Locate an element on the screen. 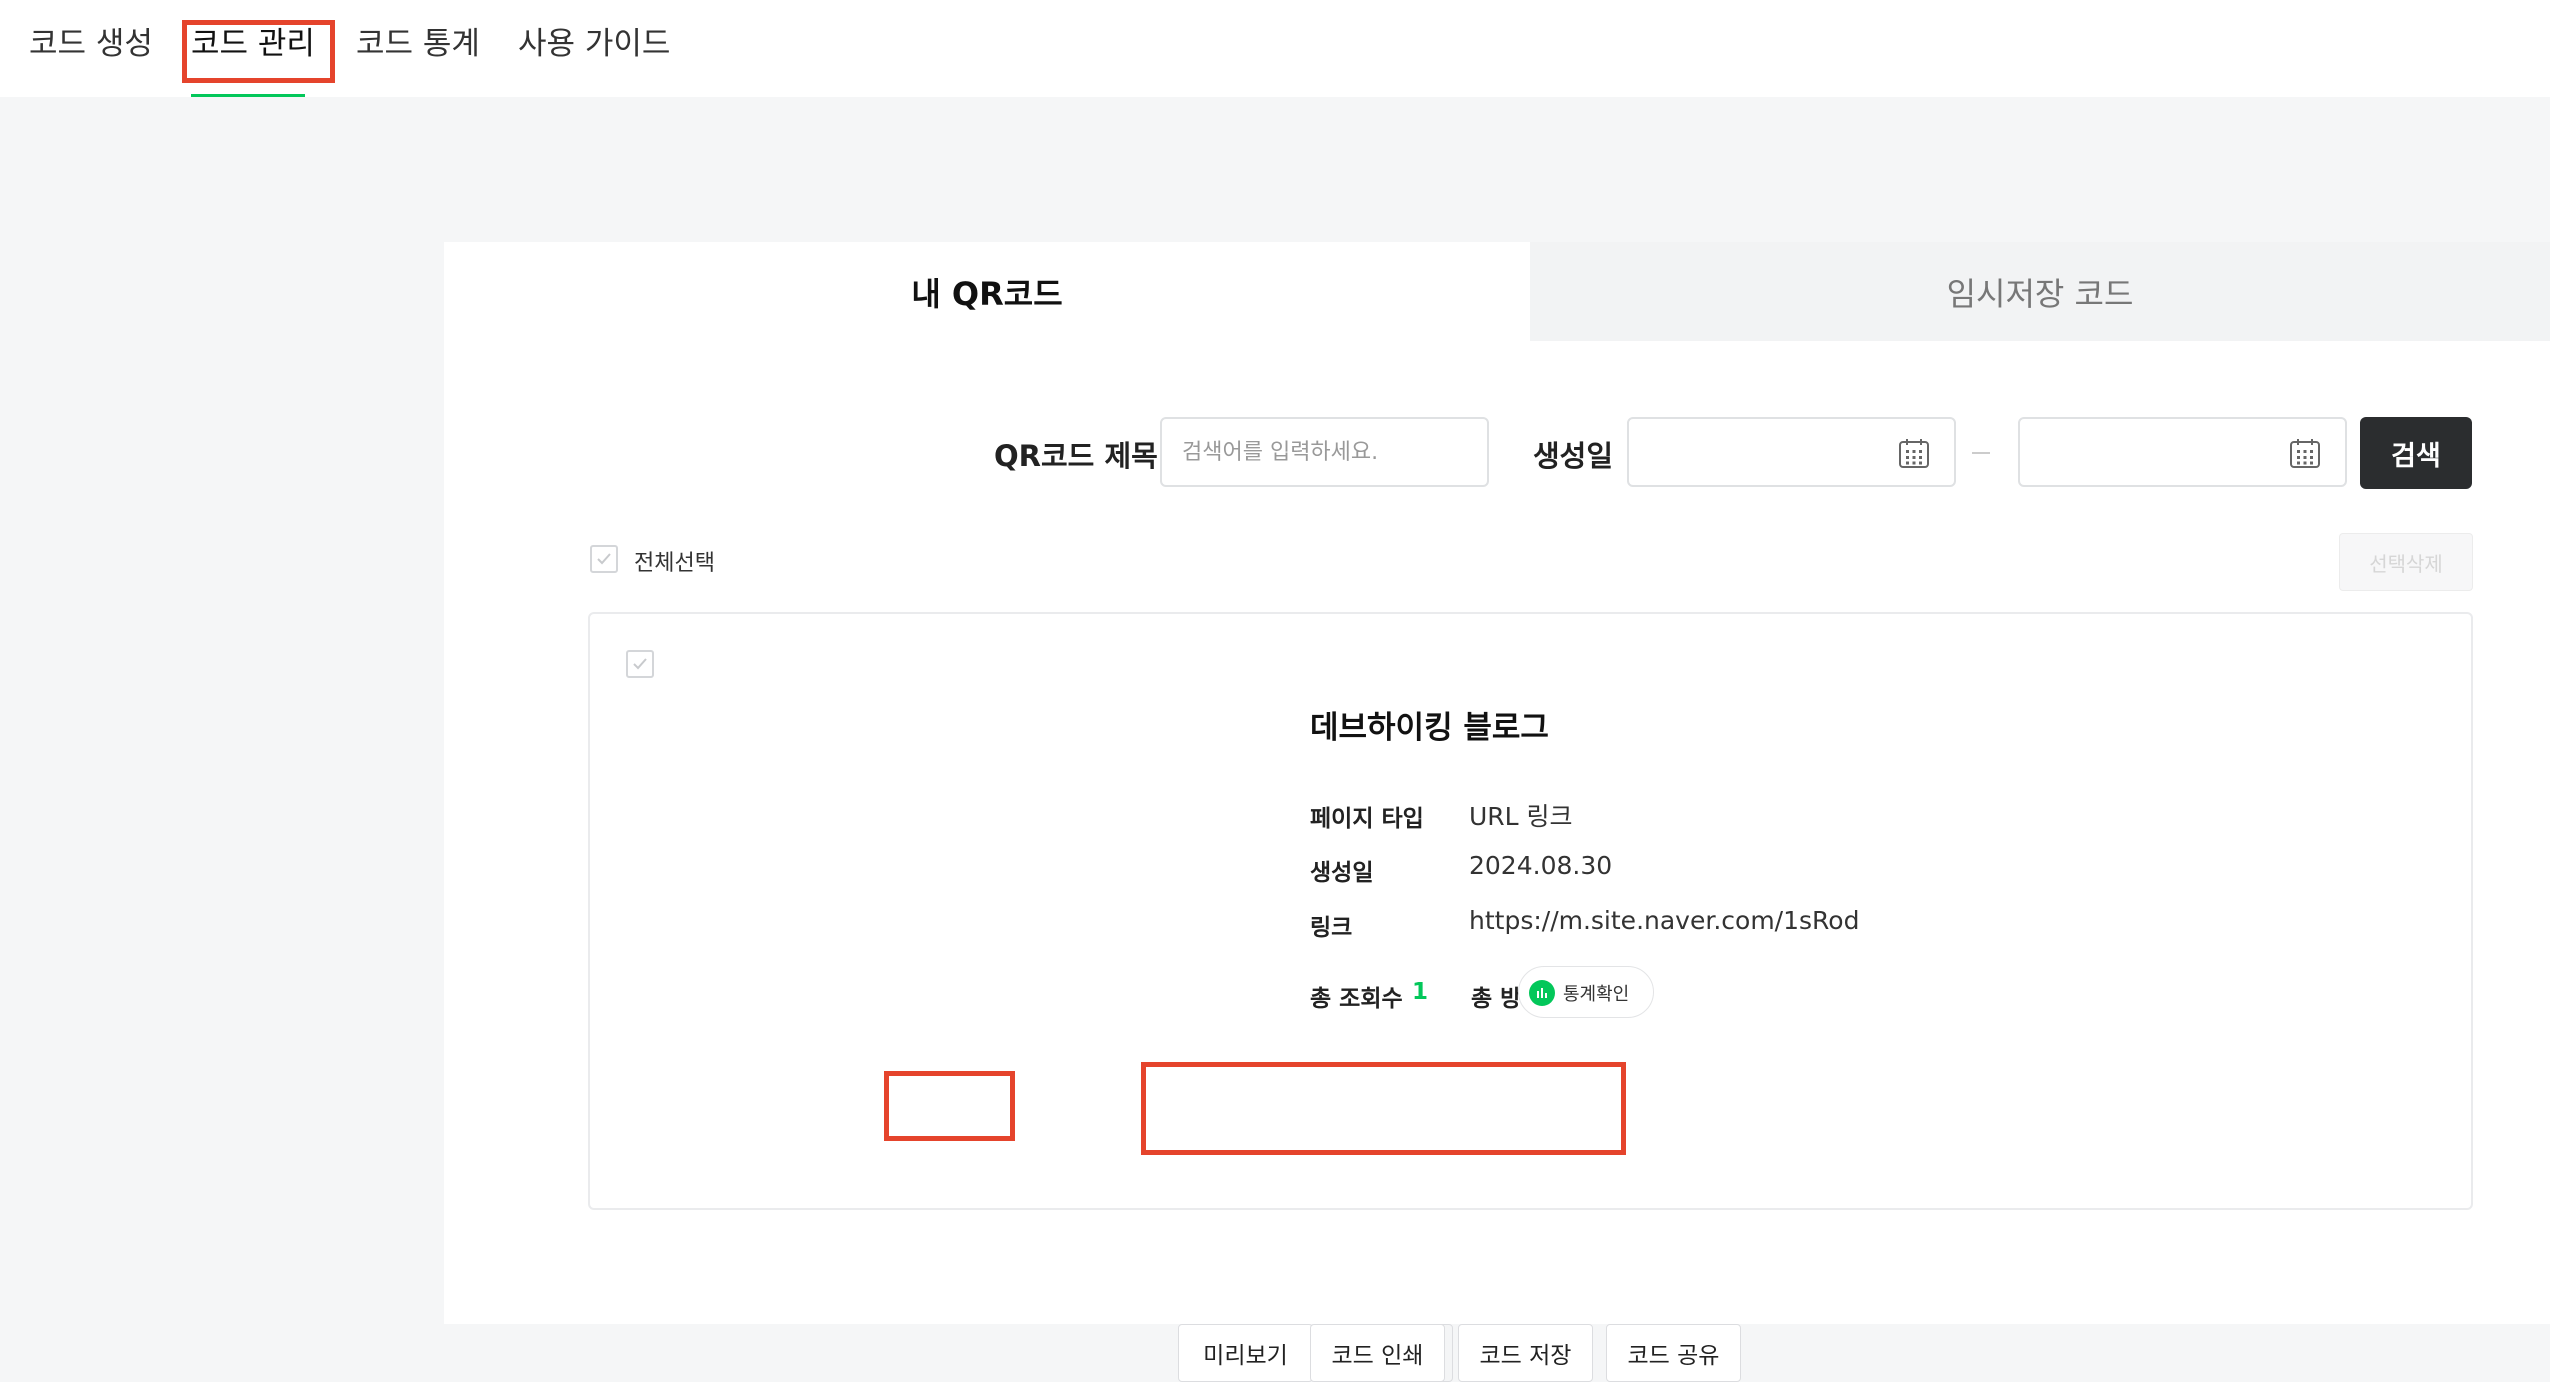 This screenshot has height=1382, width=2550. tab-draft-code: 임시저장 코드 is located at coordinates (2040, 291).